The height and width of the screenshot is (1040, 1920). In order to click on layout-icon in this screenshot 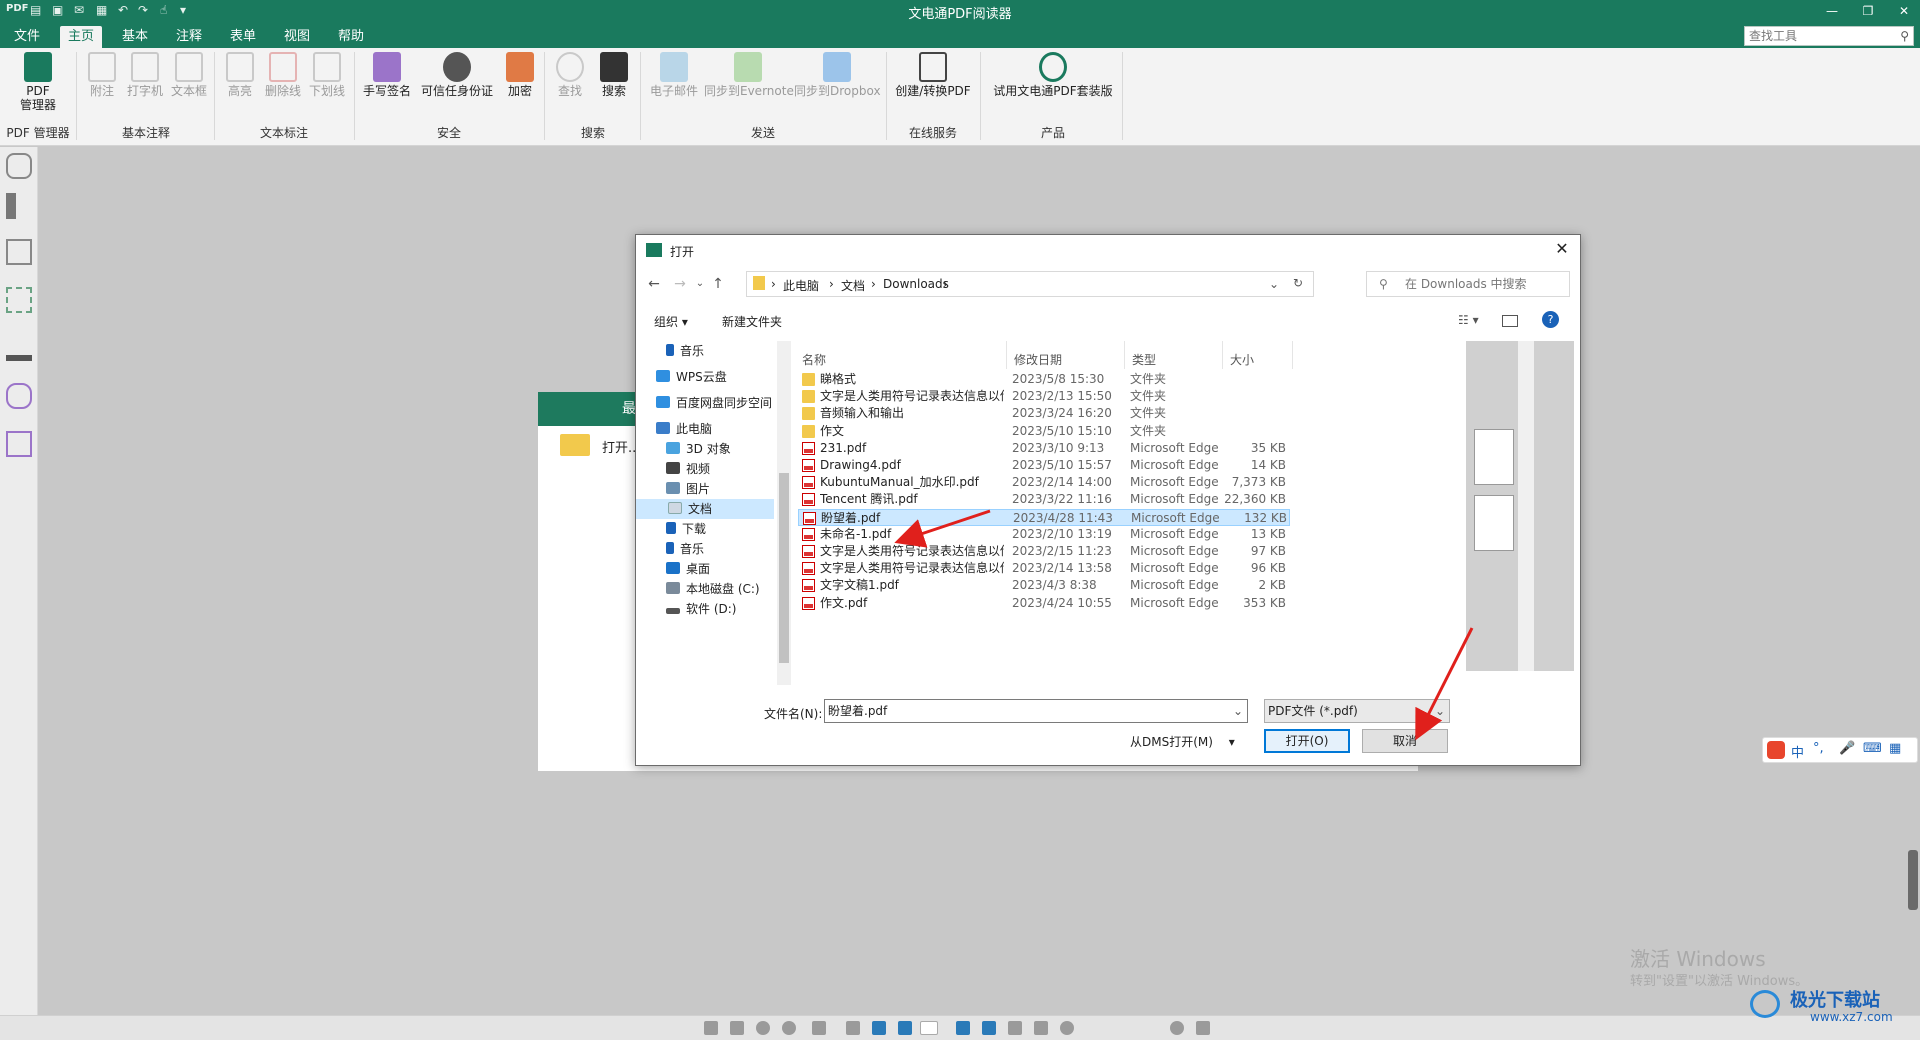, I will do `click(819, 1028)`.